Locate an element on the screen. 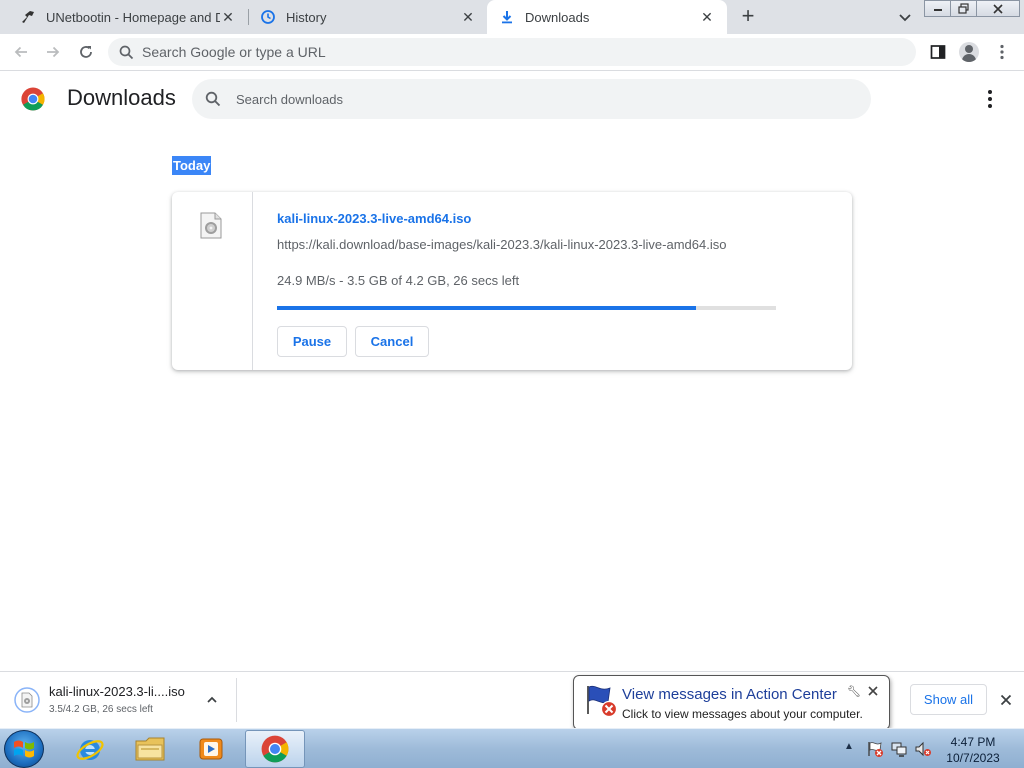  address-input: Search Google or type a URL is located at coordinates (234, 52).